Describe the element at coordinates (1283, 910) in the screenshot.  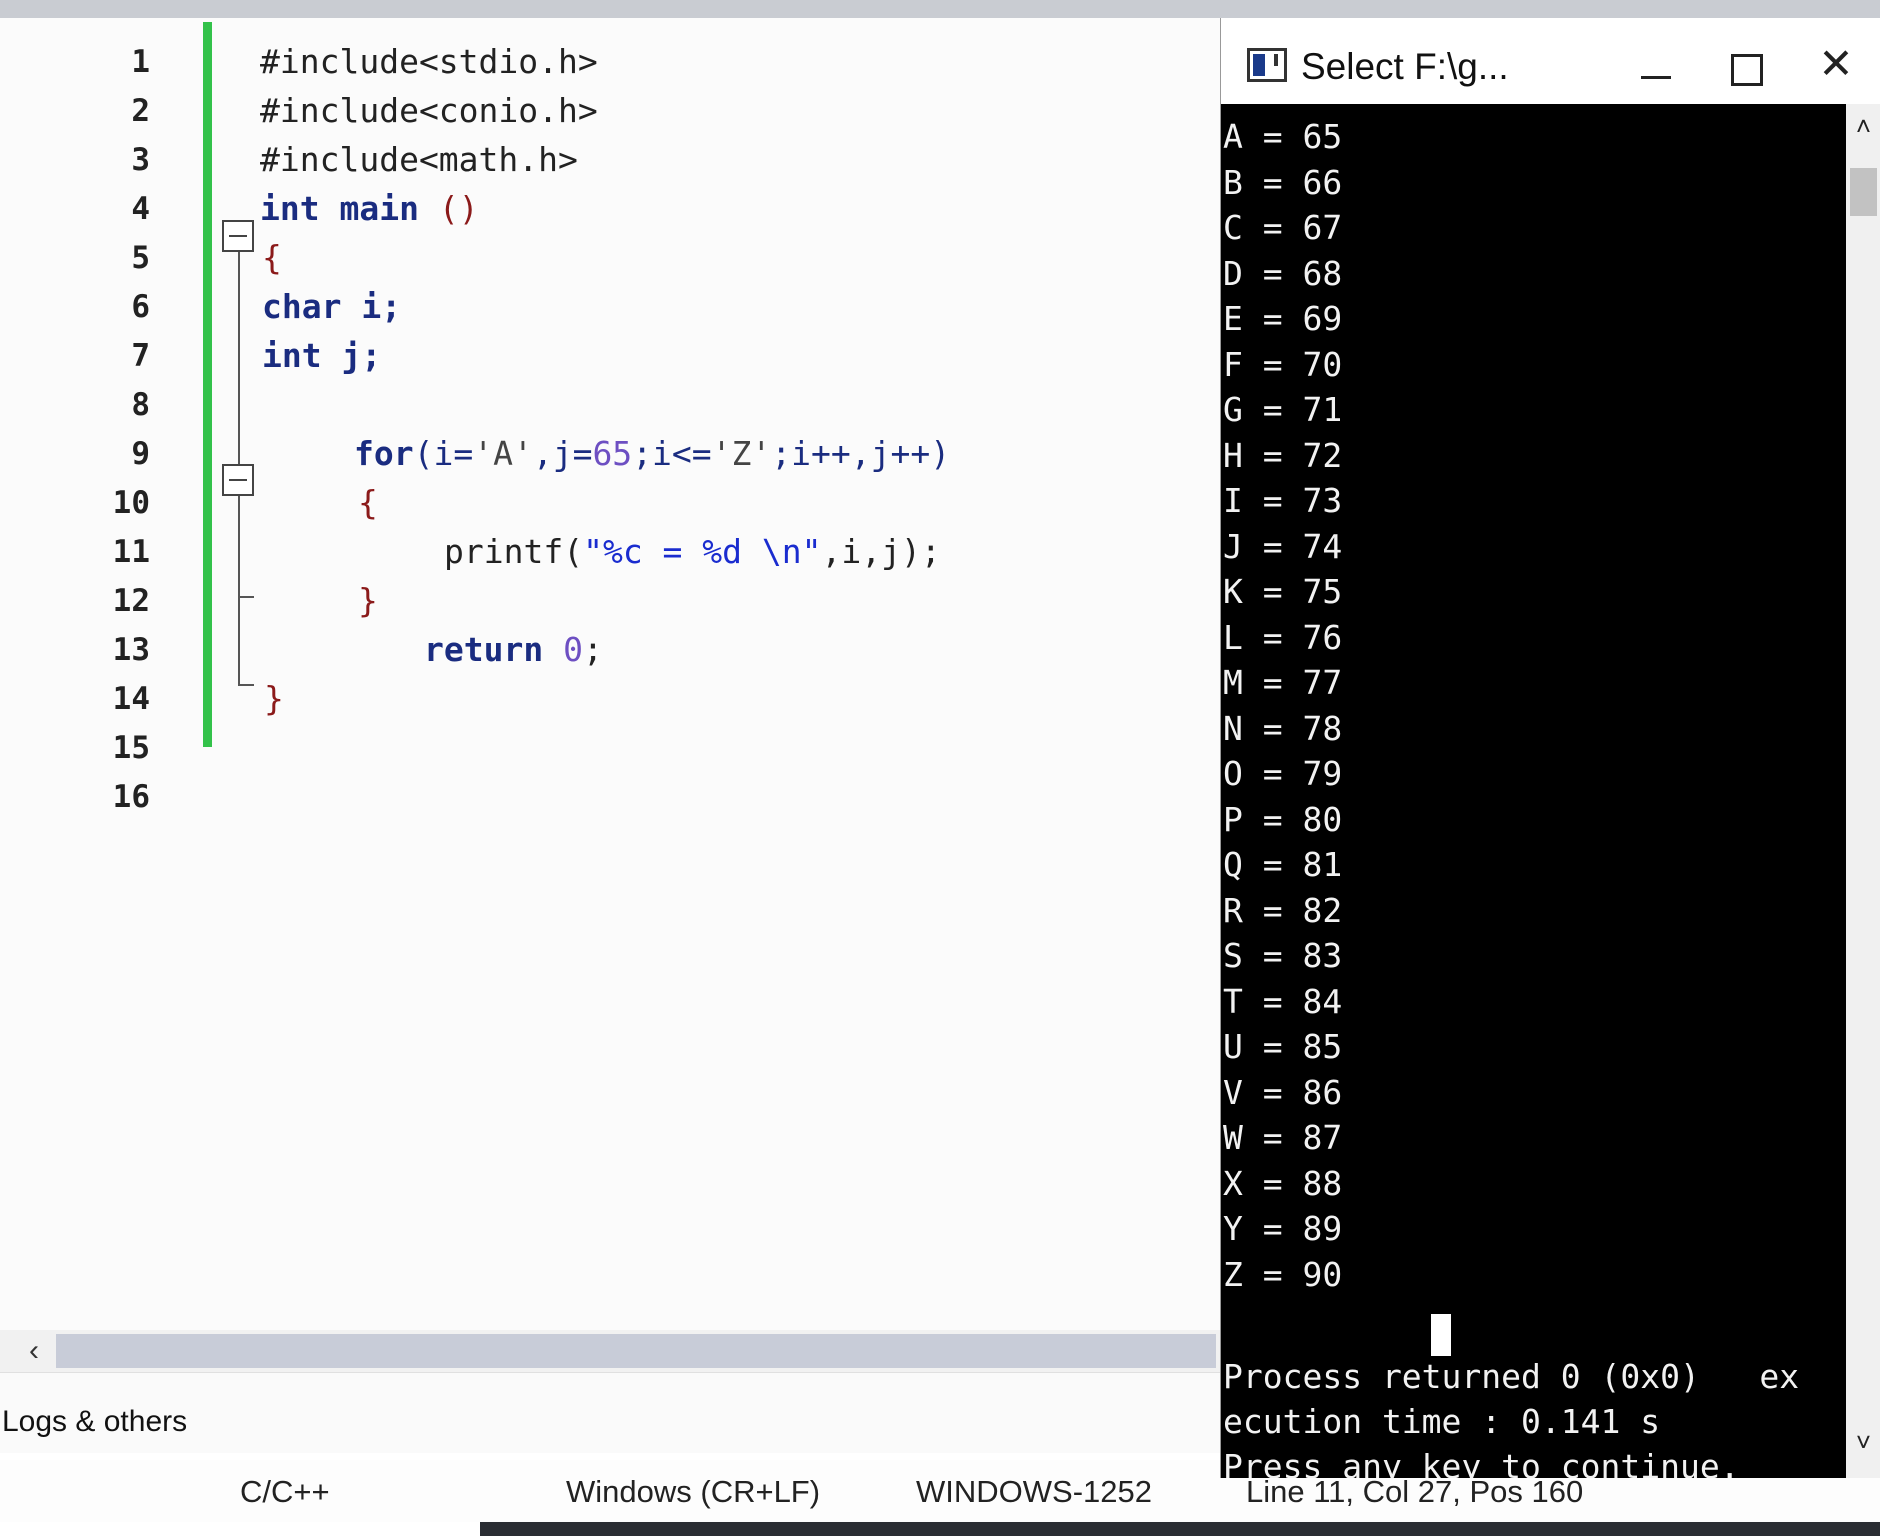
I see `console-output-line: R = 82` at that location.